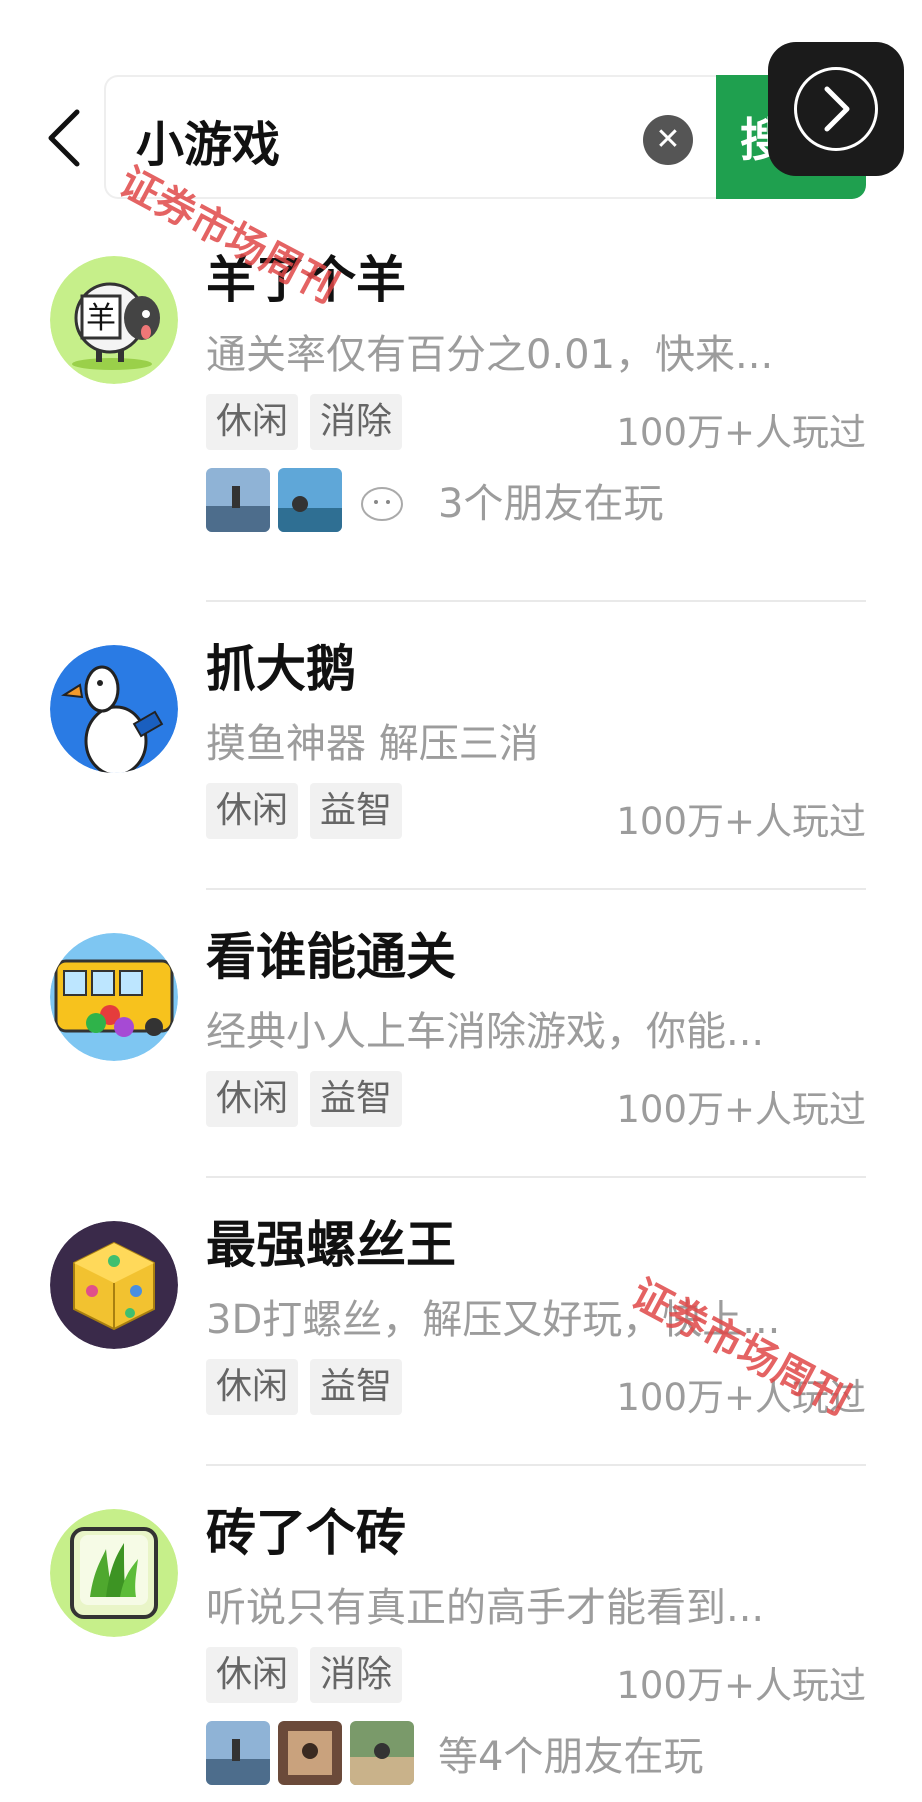 This screenshot has width=922, height=1802. I want to click on clear-search-button: ✕, so click(668, 140).